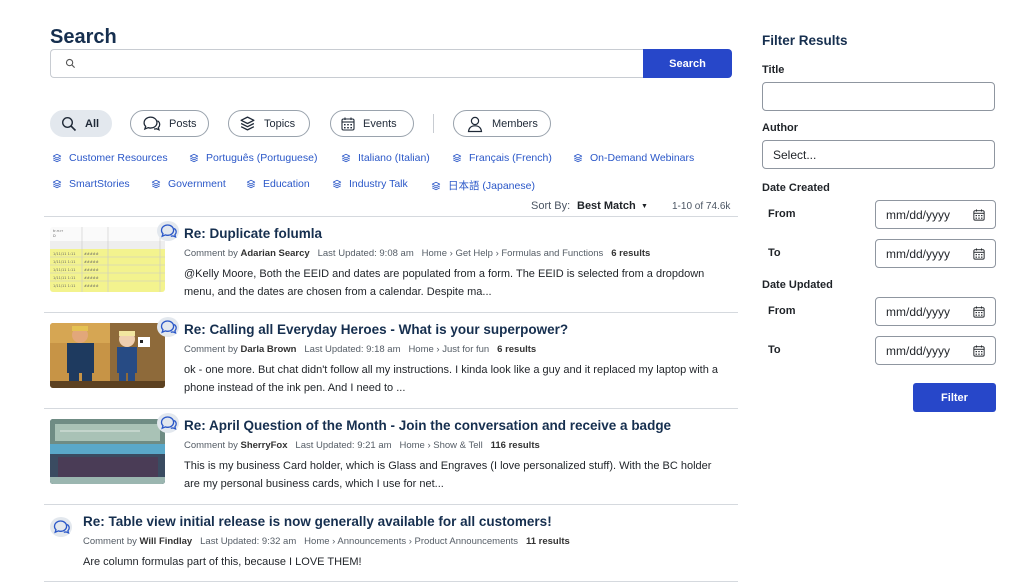  I want to click on sort-dropdown: Best Match, so click(606, 206).